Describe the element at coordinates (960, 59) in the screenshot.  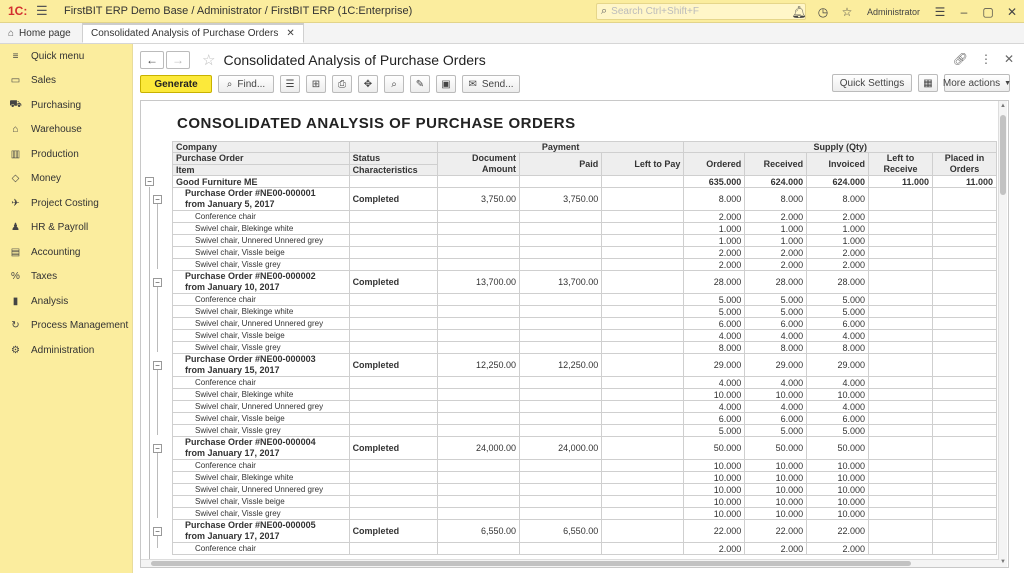
I see `link-icon: 🔗︎` at that location.